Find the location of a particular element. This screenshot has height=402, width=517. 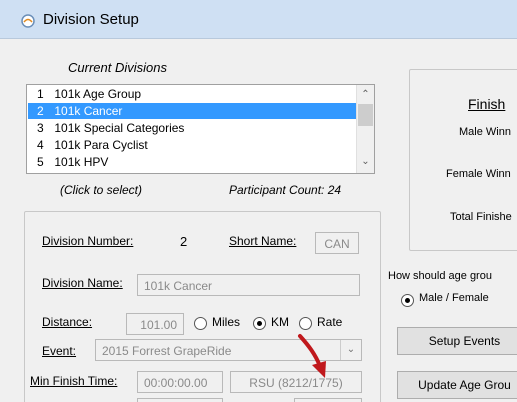

lower-field-right is located at coordinates (328, 400).